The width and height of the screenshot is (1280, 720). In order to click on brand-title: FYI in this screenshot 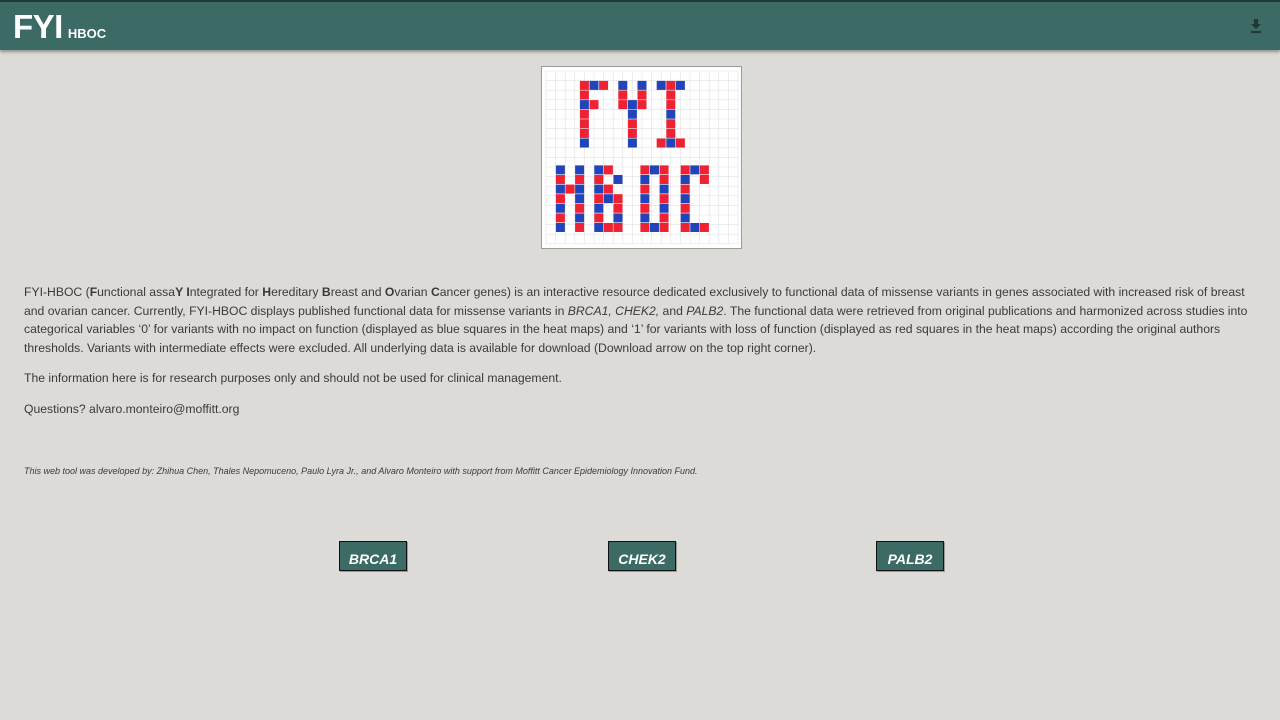, I will do `click(38, 26)`.